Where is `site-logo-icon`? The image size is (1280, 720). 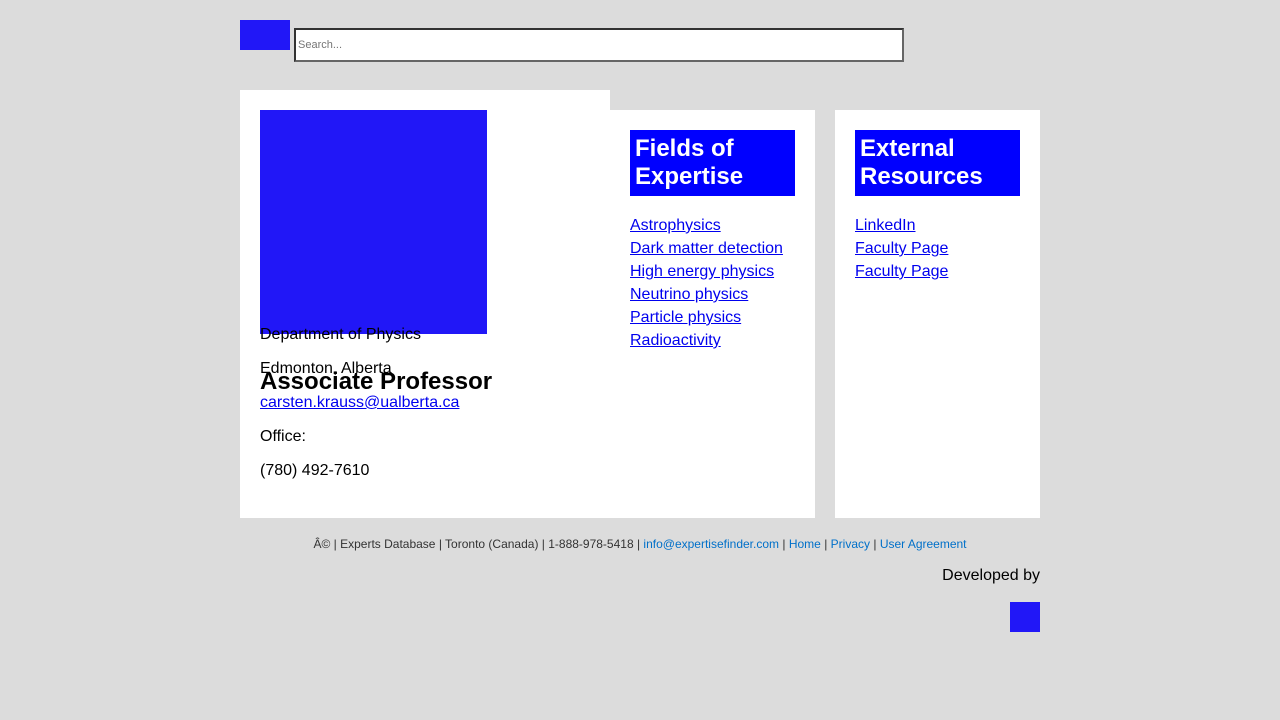 site-logo-icon is located at coordinates (265, 35).